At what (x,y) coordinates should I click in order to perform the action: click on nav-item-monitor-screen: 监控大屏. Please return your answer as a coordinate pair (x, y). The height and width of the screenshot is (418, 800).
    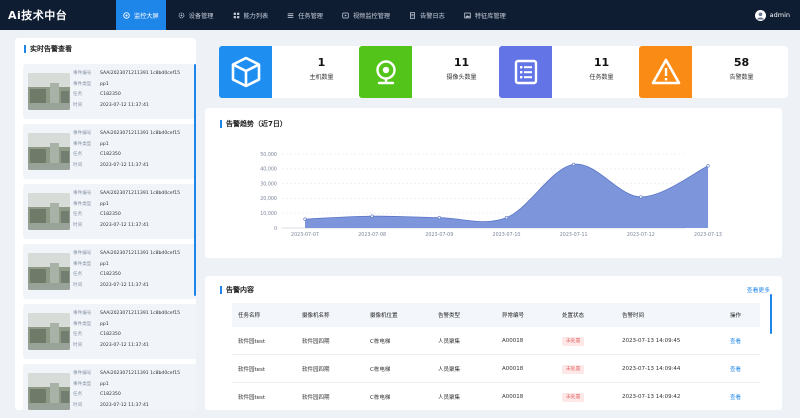
    Looking at the image, I should click on (141, 15).